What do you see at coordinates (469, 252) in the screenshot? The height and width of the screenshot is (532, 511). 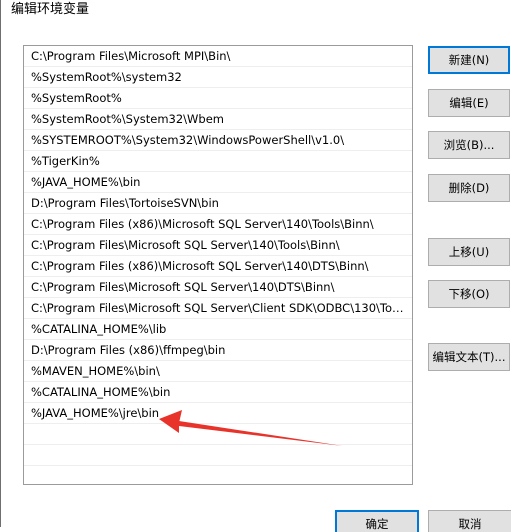 I see `move-up-button: 上移(U)` at bounding box center [469, 252].